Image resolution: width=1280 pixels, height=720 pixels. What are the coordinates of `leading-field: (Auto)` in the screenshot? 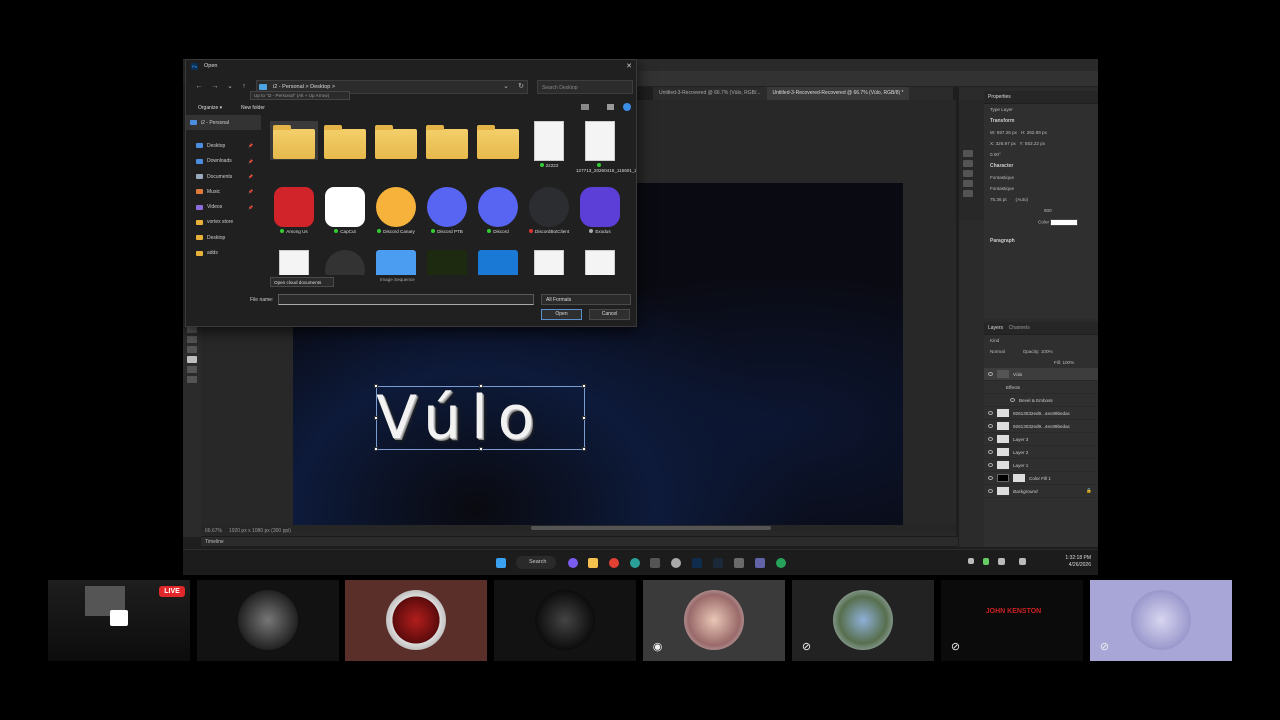 It's located at (1022, 199).